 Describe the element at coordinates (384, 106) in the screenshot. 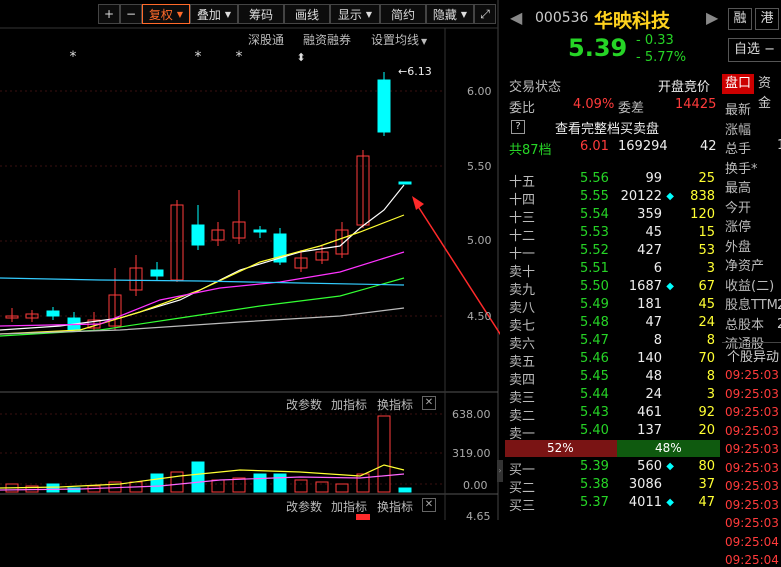

I see `candle-body` at that location.